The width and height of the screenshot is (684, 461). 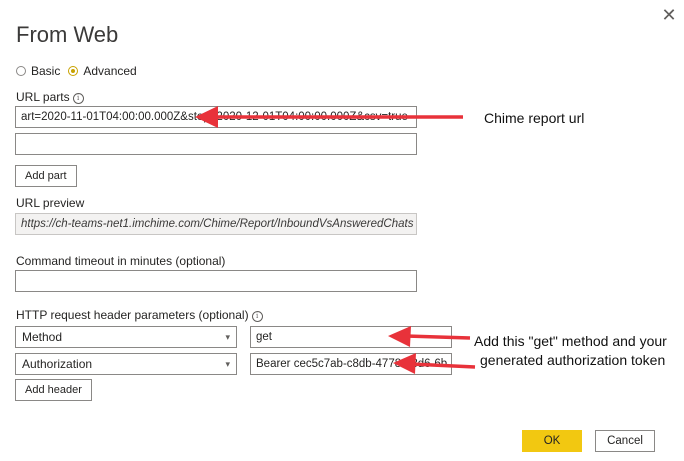 What do you see at coordinates (216, 281) in the screenshot?
I see `timeout-input` at bounding box center [216, 281].